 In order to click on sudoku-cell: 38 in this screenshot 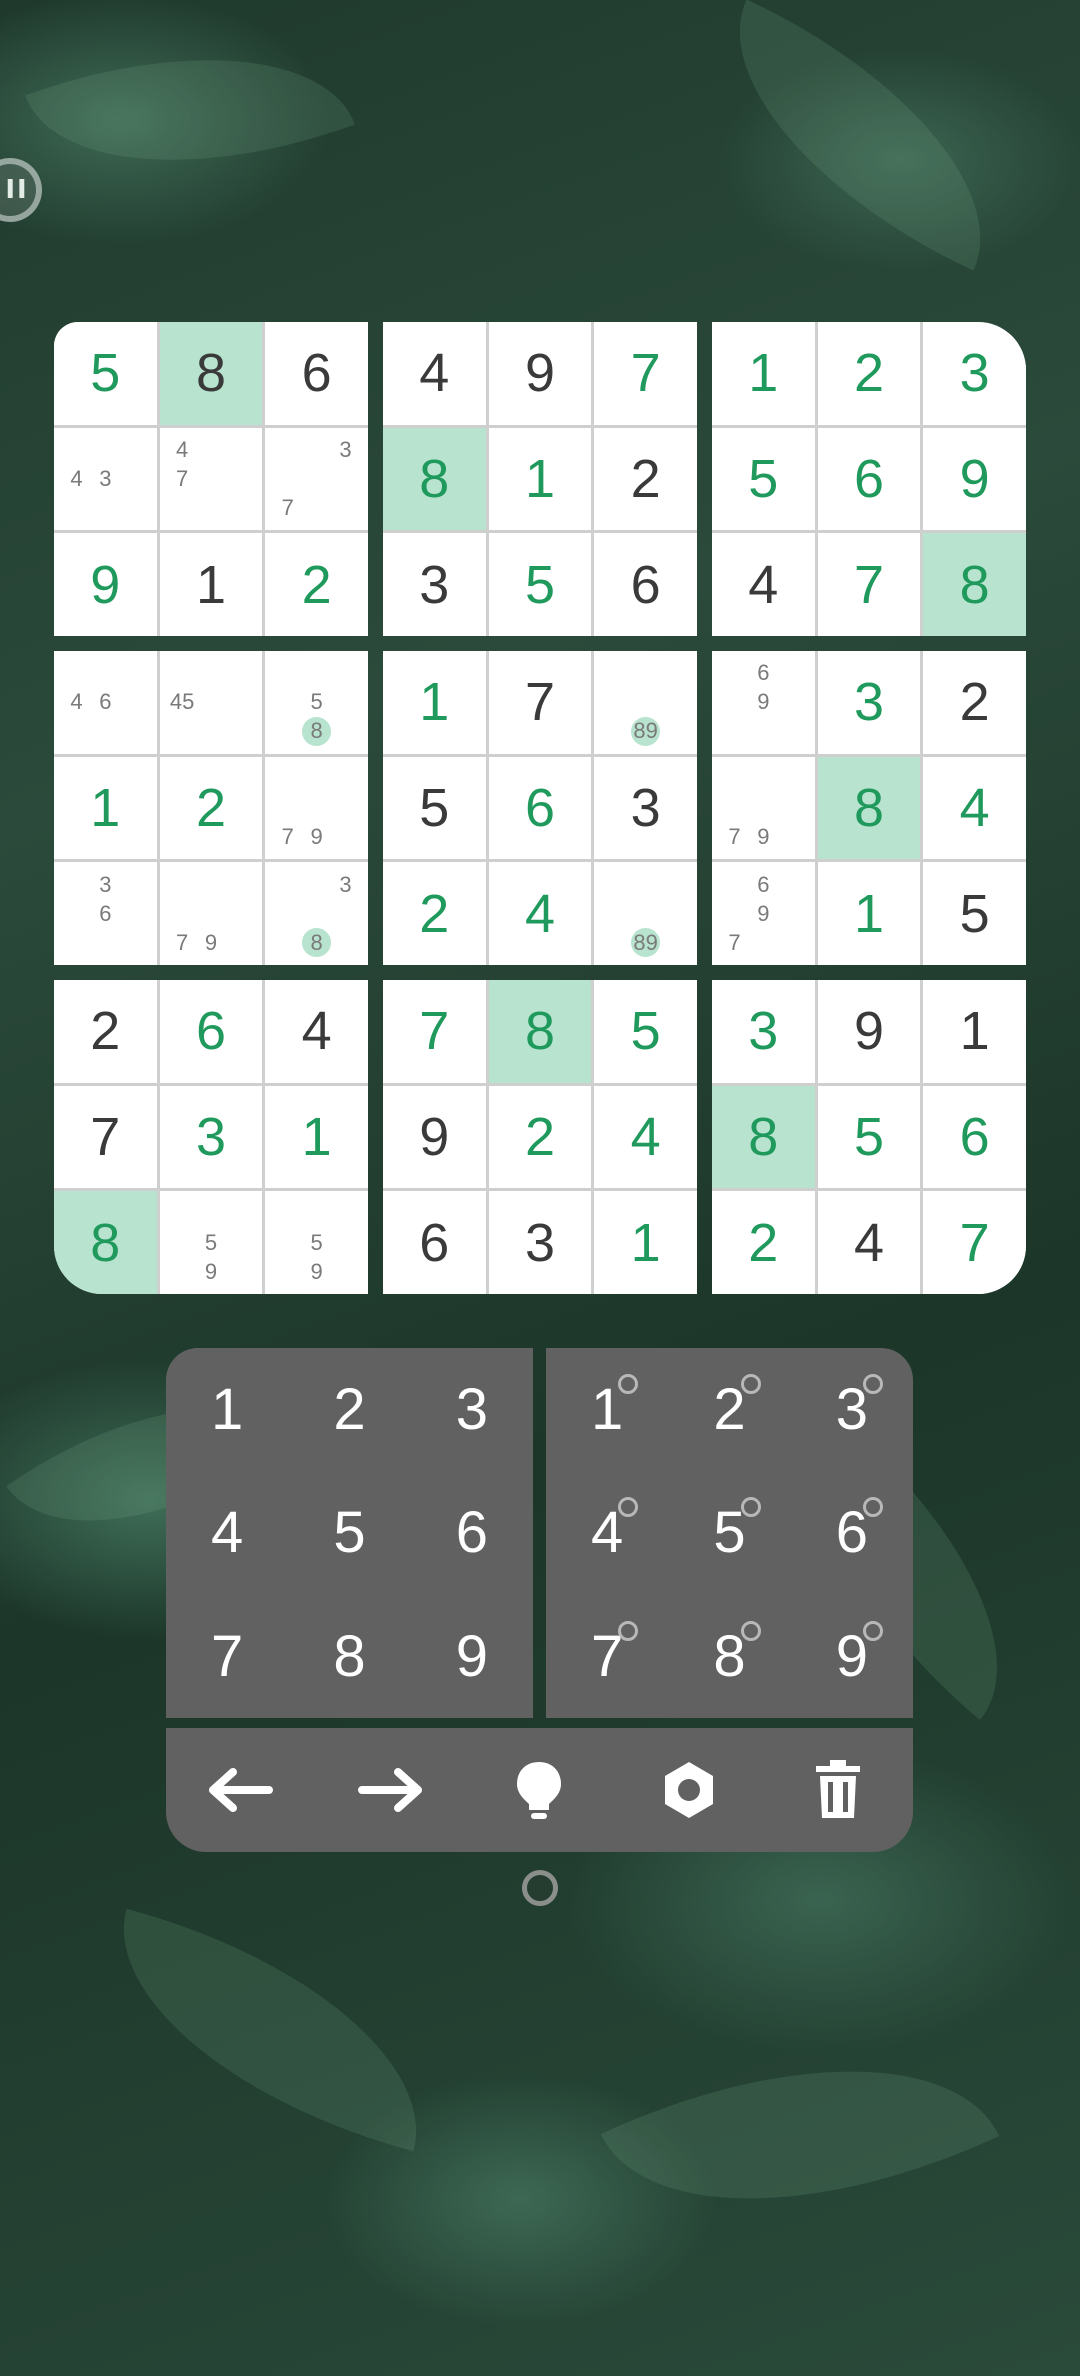, I will do `click(316, 913)`.